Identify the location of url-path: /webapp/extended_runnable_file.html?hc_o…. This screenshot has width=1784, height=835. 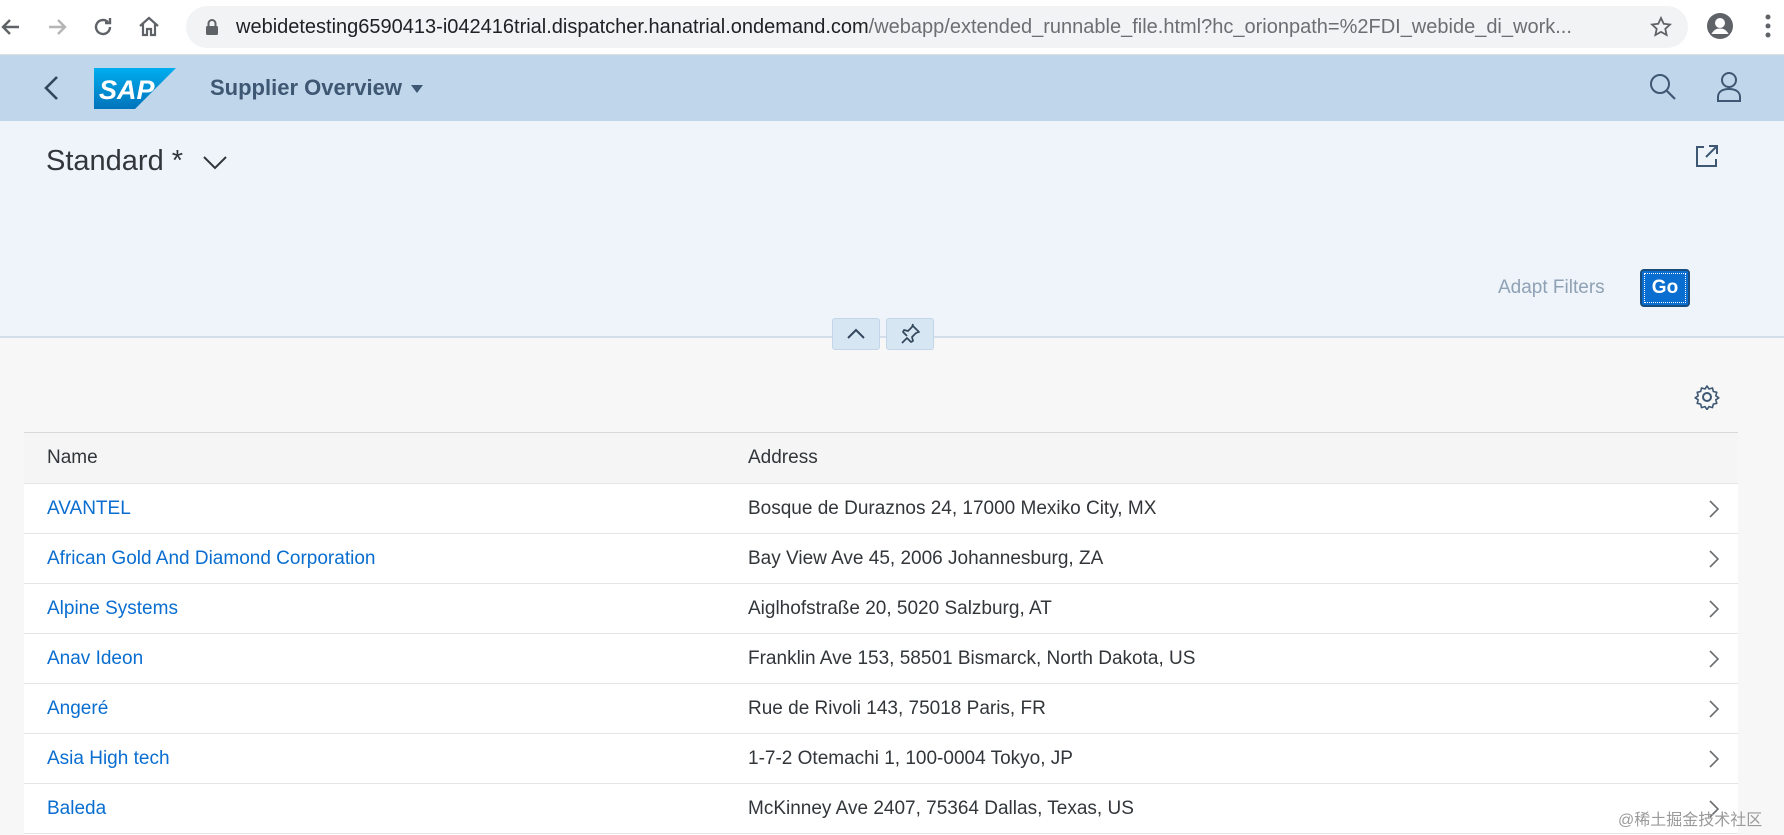
(1220, 27).